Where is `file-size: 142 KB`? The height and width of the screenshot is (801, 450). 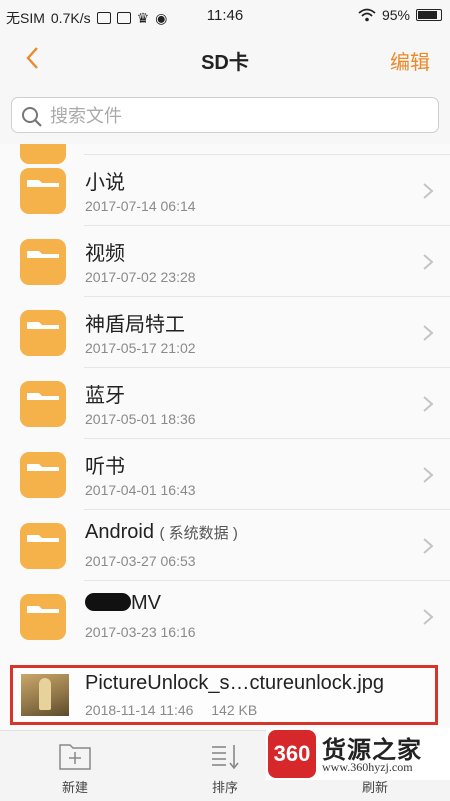 file-size: 142 KB is located at coordinates (234, 710).